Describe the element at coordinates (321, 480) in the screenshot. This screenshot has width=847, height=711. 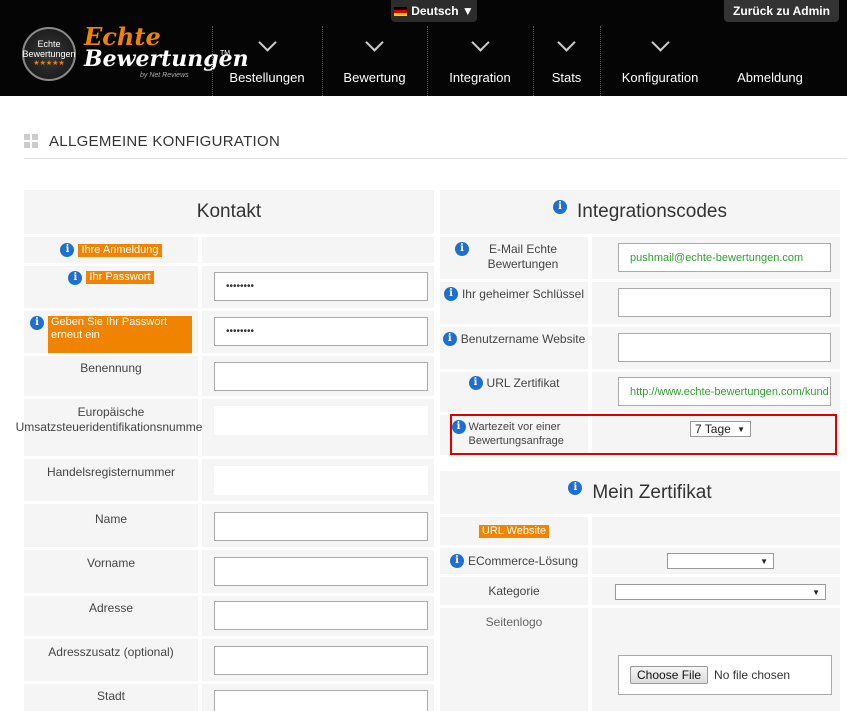
I see `handelsregister-input` at that location.